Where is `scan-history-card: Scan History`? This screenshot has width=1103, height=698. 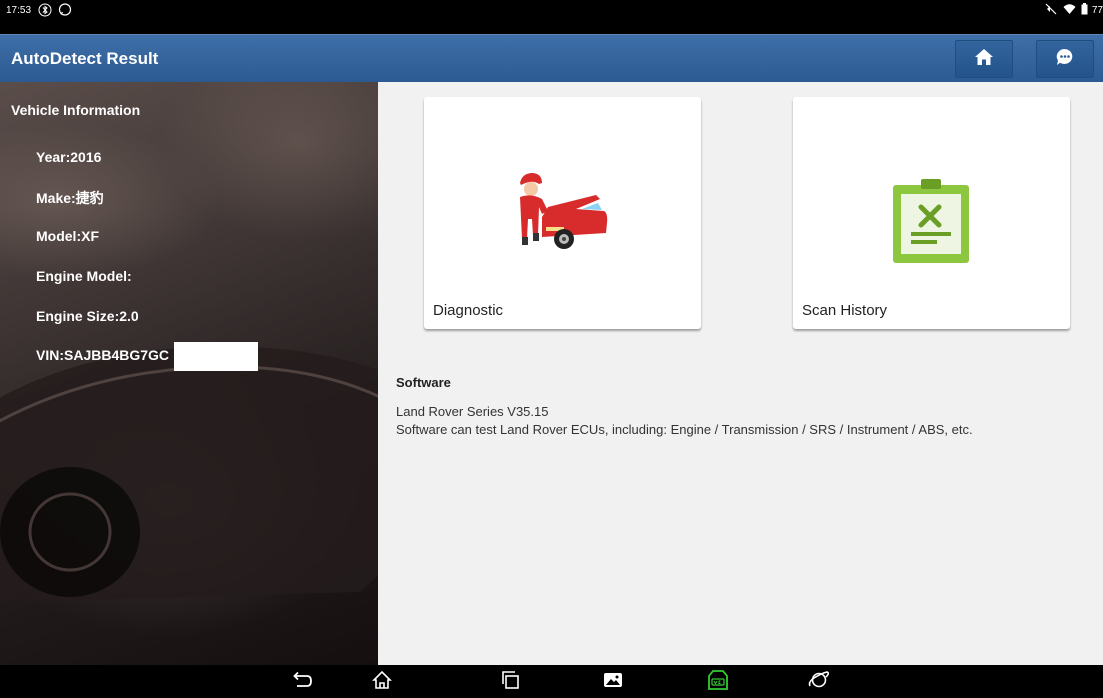 scan-history-card: Scan History is located at coordinates (931, 213).